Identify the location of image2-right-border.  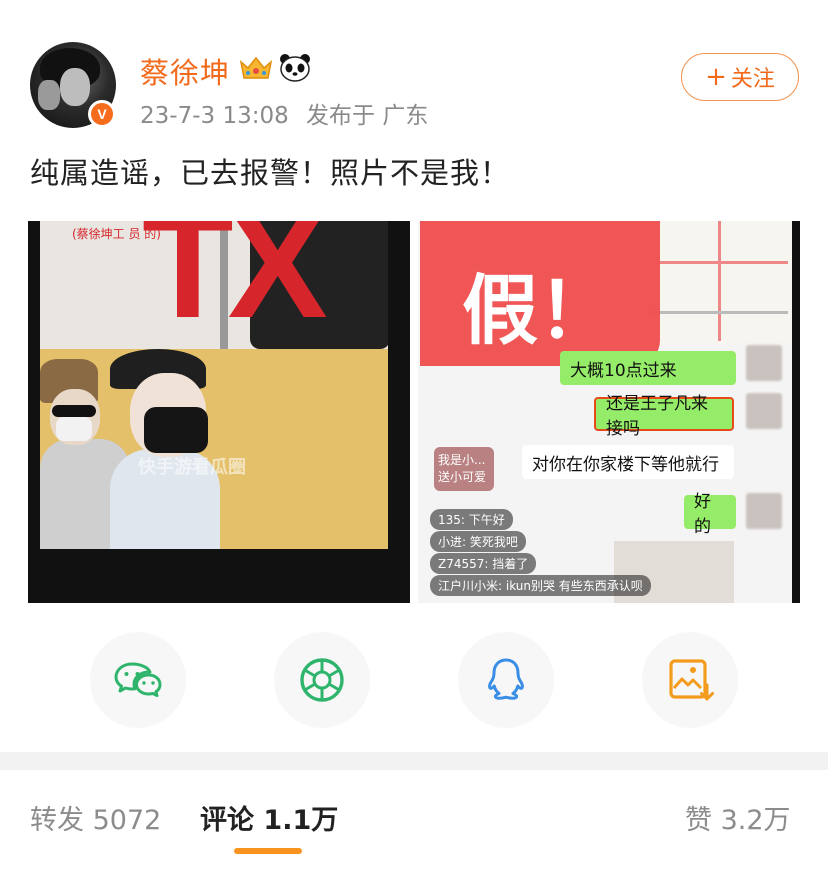
(796, 412).